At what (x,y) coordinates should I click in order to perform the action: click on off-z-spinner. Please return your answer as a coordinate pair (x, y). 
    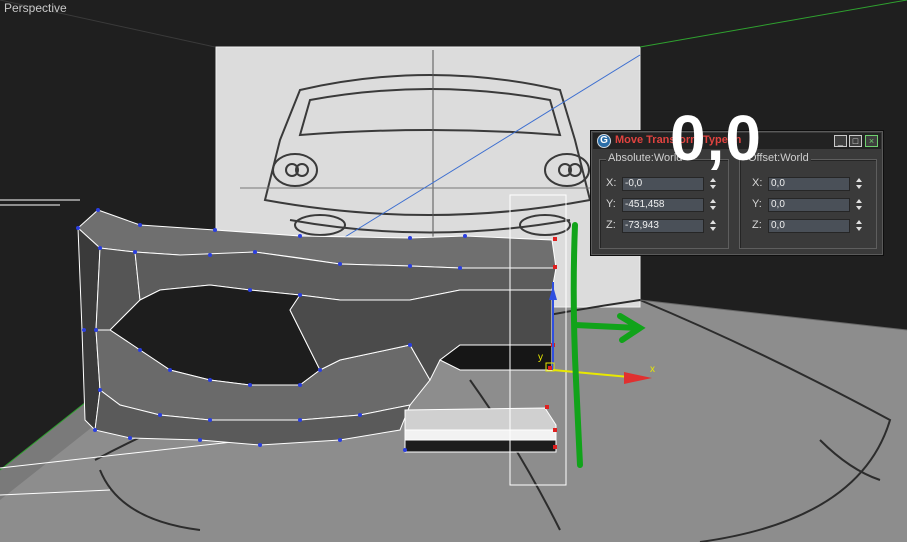
    Looking at the image, I should click on (859, 226).